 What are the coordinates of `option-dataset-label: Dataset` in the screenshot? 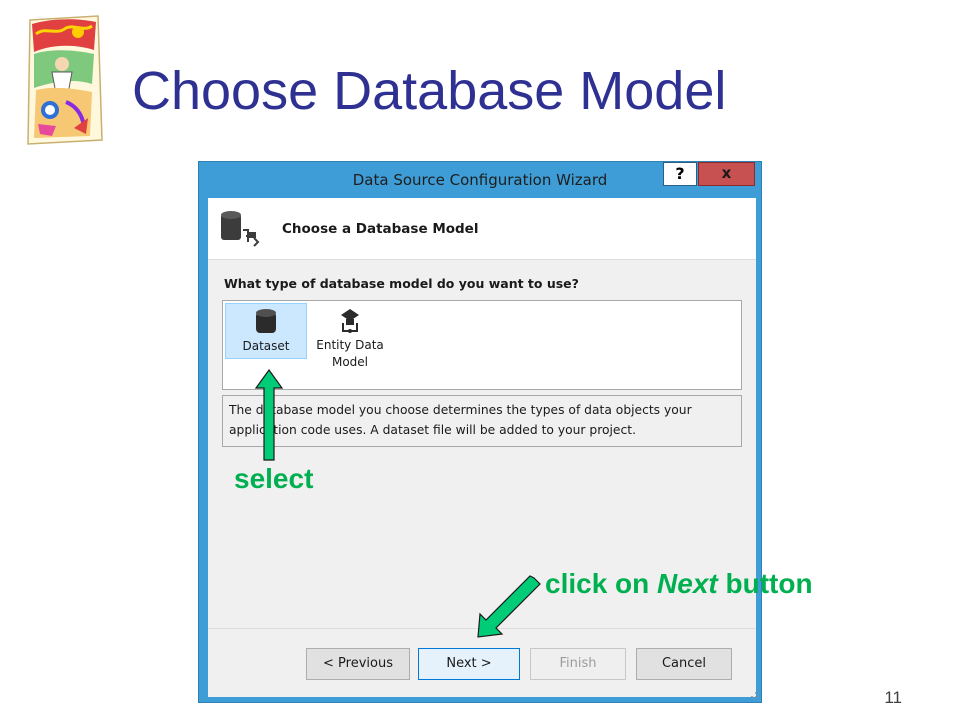 It's located at (266, 346).